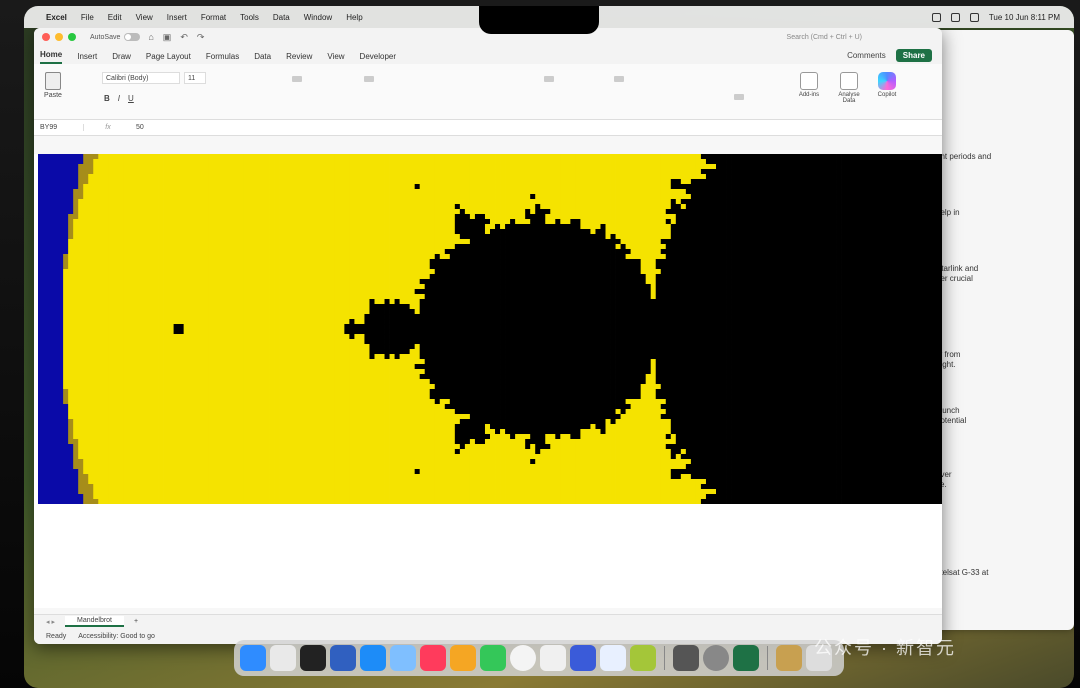  I want to click on close-window-button, so click(46, 37).